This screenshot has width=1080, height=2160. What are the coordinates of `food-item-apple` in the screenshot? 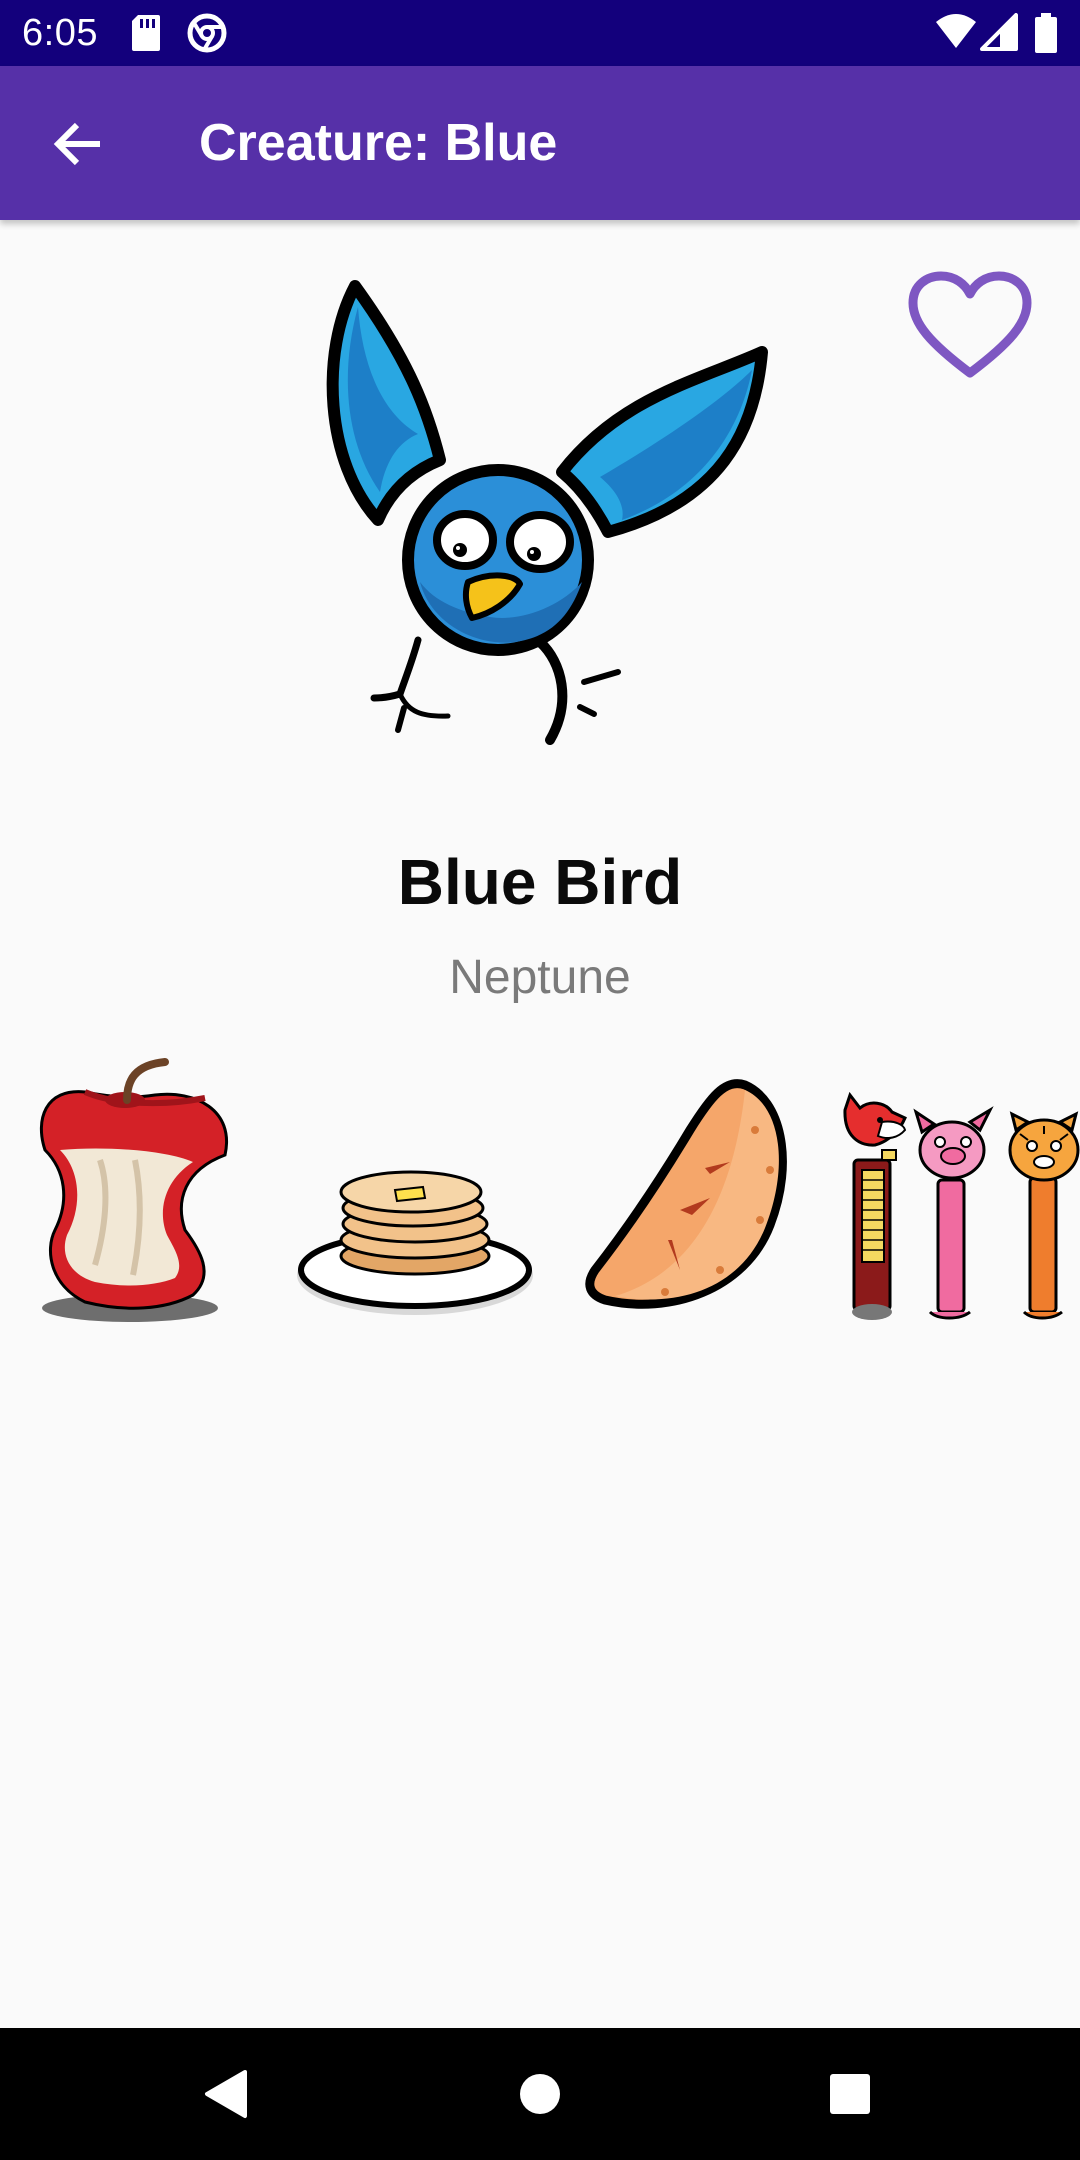 It's located at (130, 1195).